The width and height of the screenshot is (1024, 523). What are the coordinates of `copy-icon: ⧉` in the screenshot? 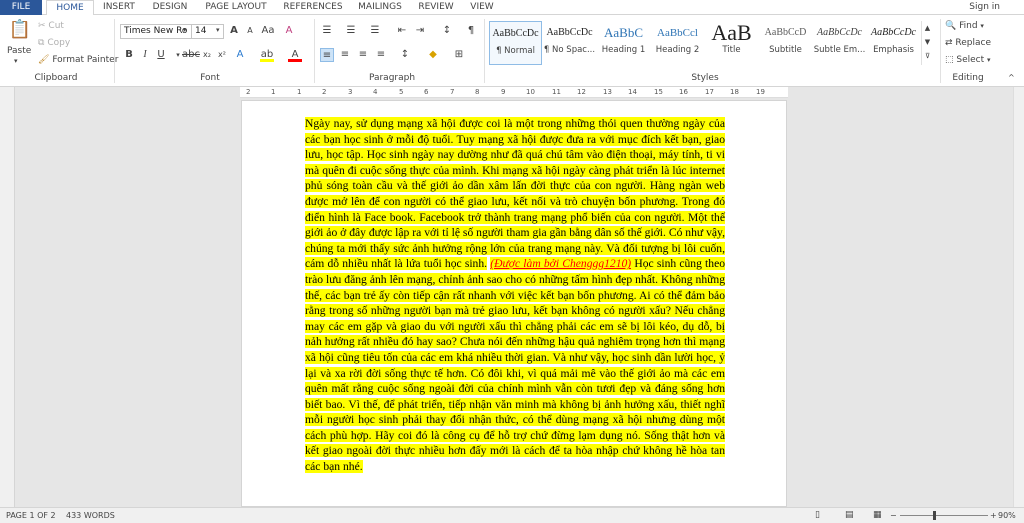 It's located at (41, 43).